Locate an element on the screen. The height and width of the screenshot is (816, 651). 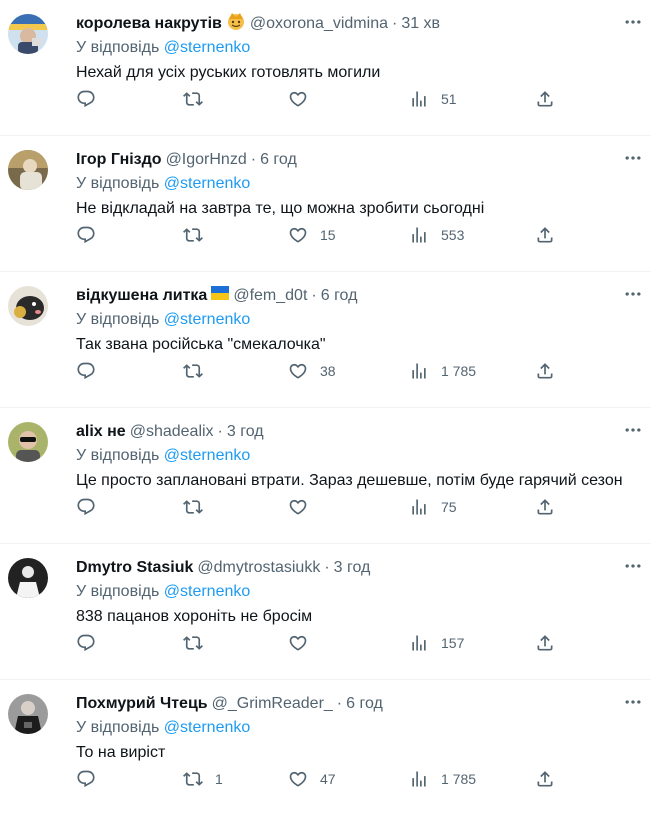
share-icon is located at coordinates (545, 371).